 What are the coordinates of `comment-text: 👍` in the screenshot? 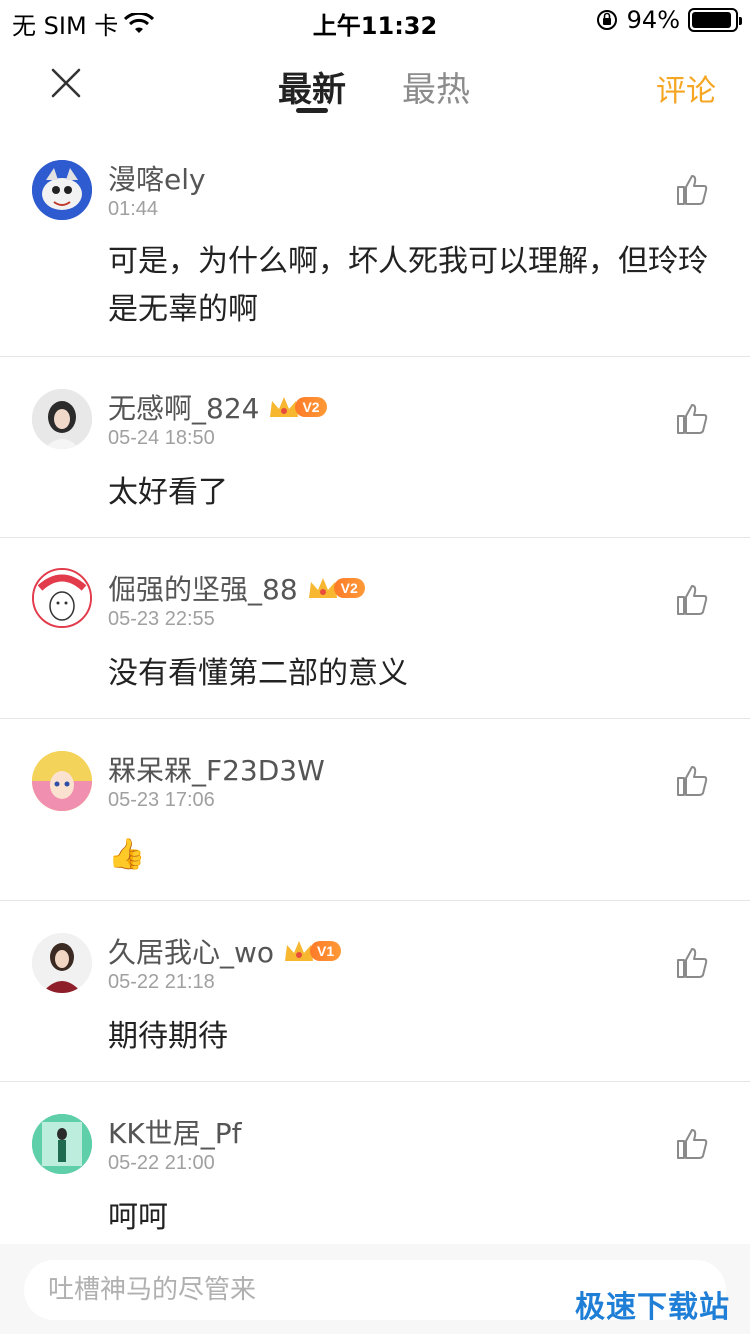 It's located at (127, 854).